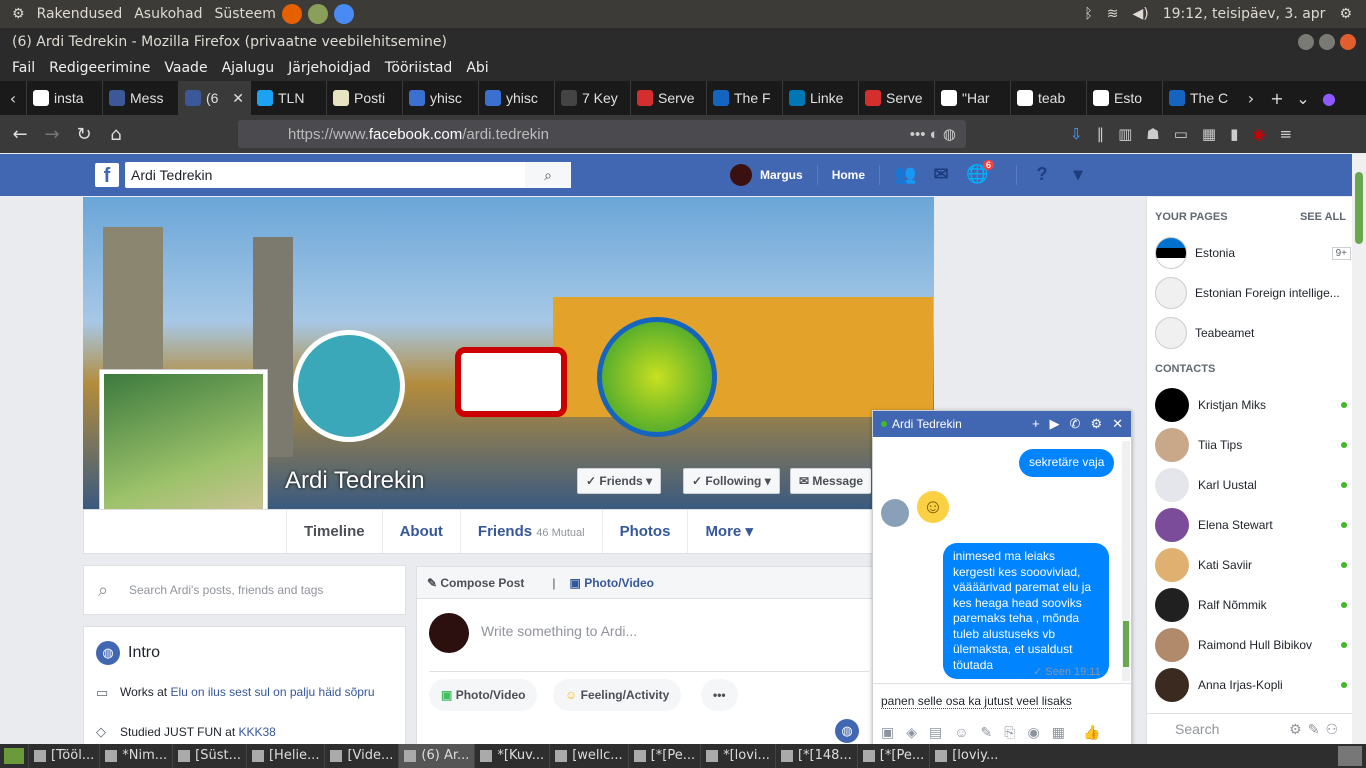  What do you see at coordinates (329, 68) in the screenshot?
I see `menu-jarjehoidjad: Järjehoidjad` at bounding box center [329, 68].